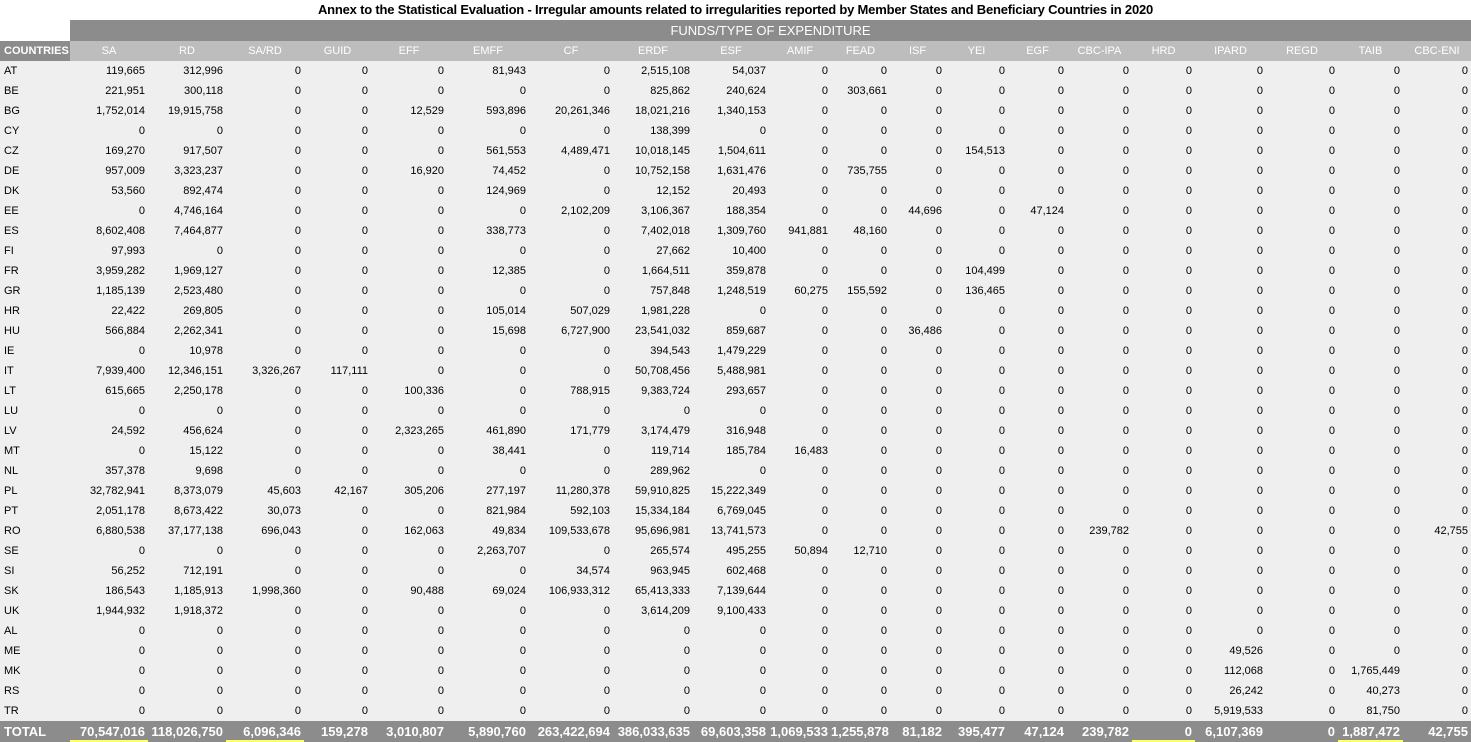  I want to click on country-code: MT, so click(35, 451).